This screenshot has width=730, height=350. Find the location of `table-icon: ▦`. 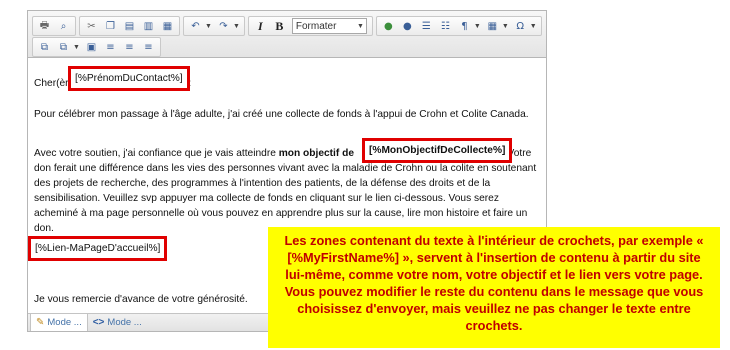

table-icon: ▦ is located at coordinates (492, 26).